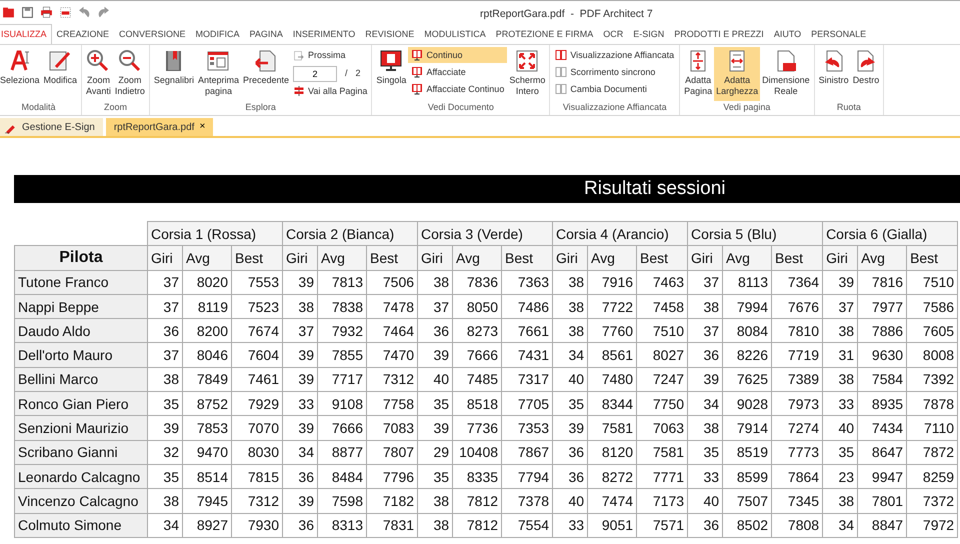 The image size is (960, 544). Describe the element at coordinates (392, 476) in the screenshot. I see `table-cell: 7796` at that location.